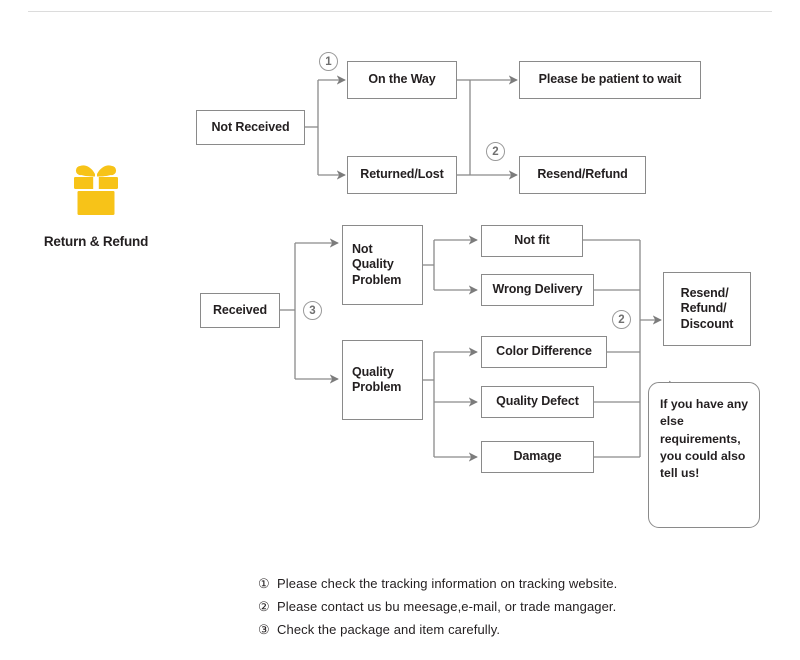 Image resolution: width=800 pixels, height=660 pixels. I want to click on box-quality-problem: Quality Problem, so click(382, 380).